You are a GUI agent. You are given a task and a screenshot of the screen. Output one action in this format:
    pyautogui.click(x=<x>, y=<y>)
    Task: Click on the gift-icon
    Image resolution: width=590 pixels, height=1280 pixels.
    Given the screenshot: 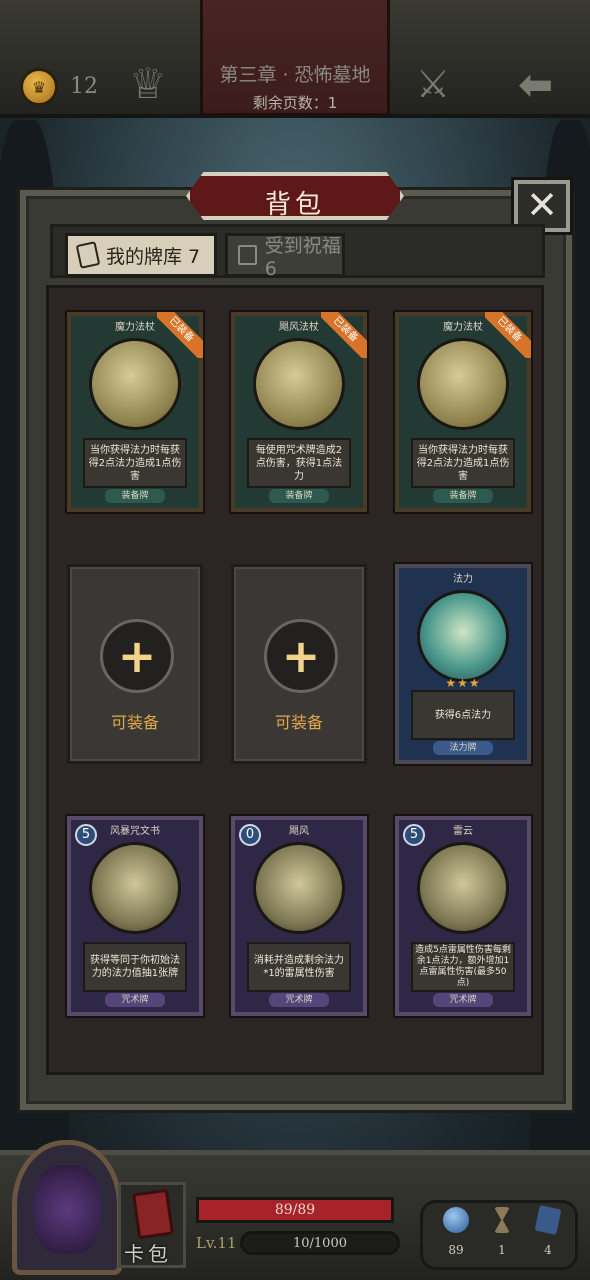 What is the action you would take?
    pyautogui.click(x=247, y=255)
    